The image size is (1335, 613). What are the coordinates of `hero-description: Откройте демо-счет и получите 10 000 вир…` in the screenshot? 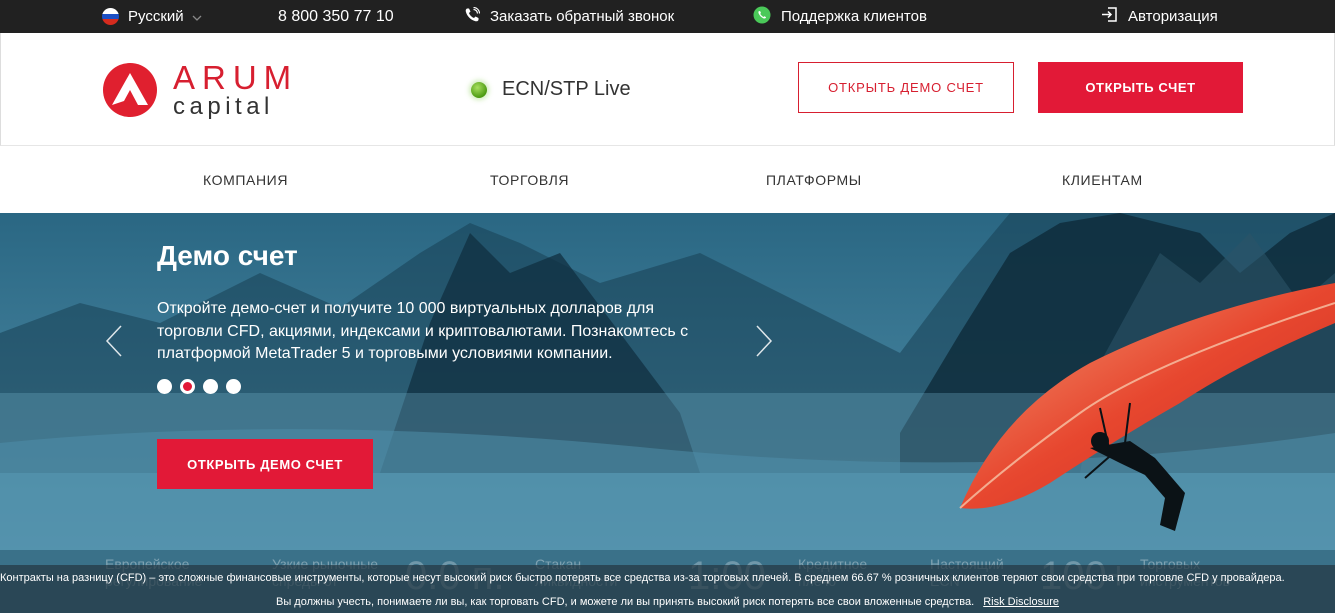 It's located at (423, 331).